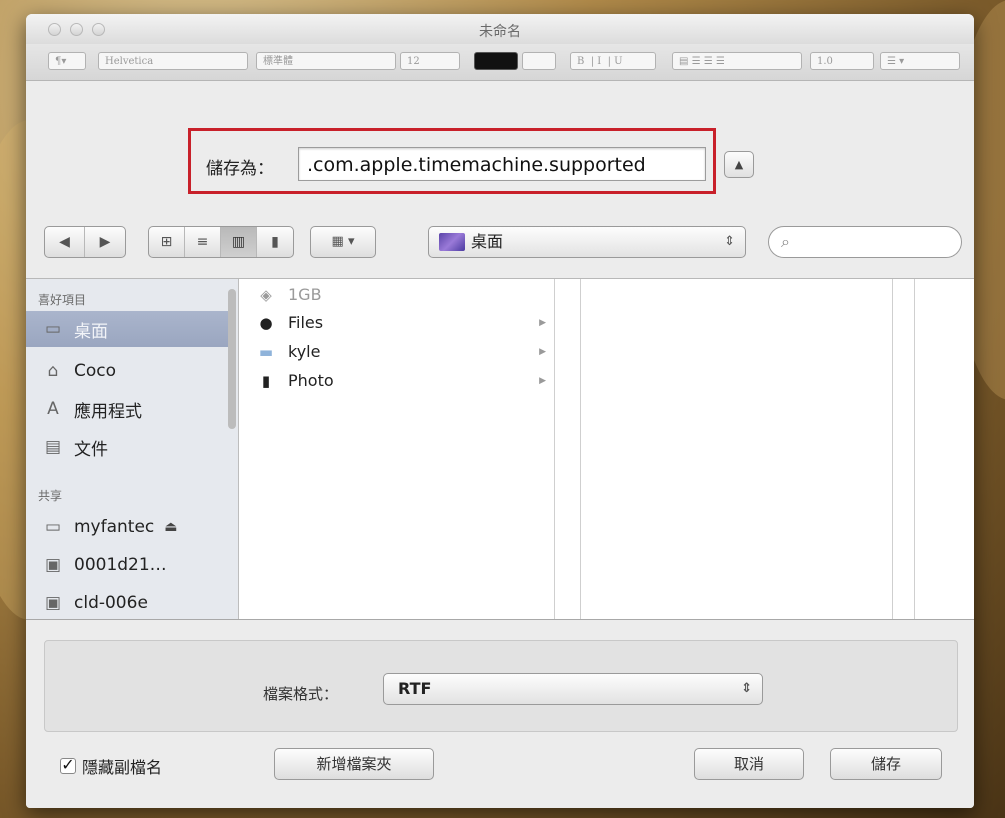 This screenshot has height=818, width=1005. I want to click on back-arrow-icon: ◀, so click(65, 242).